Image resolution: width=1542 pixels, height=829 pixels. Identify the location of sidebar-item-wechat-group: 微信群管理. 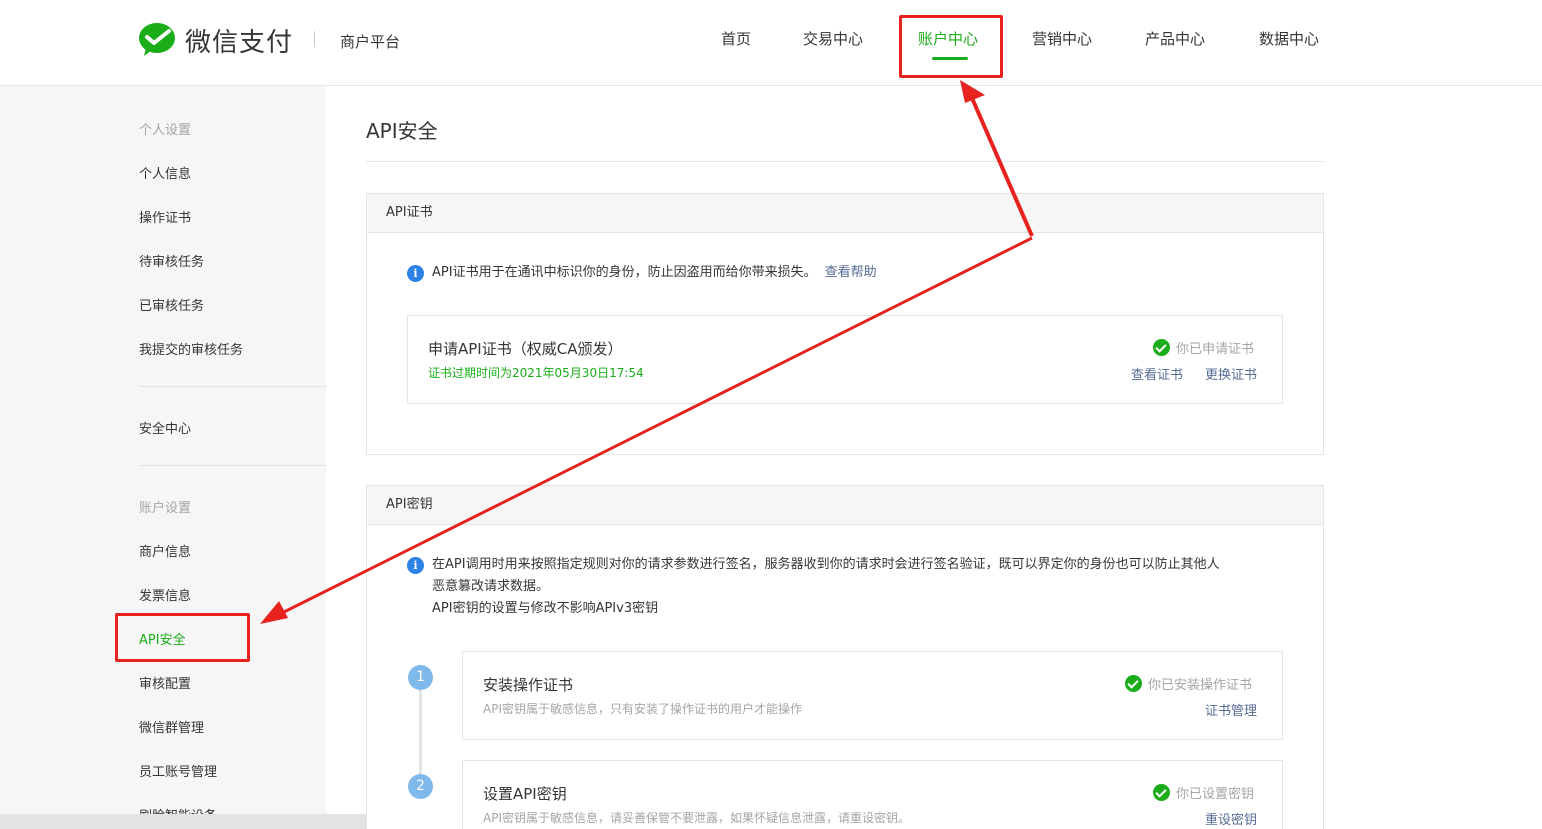
(171, 726).